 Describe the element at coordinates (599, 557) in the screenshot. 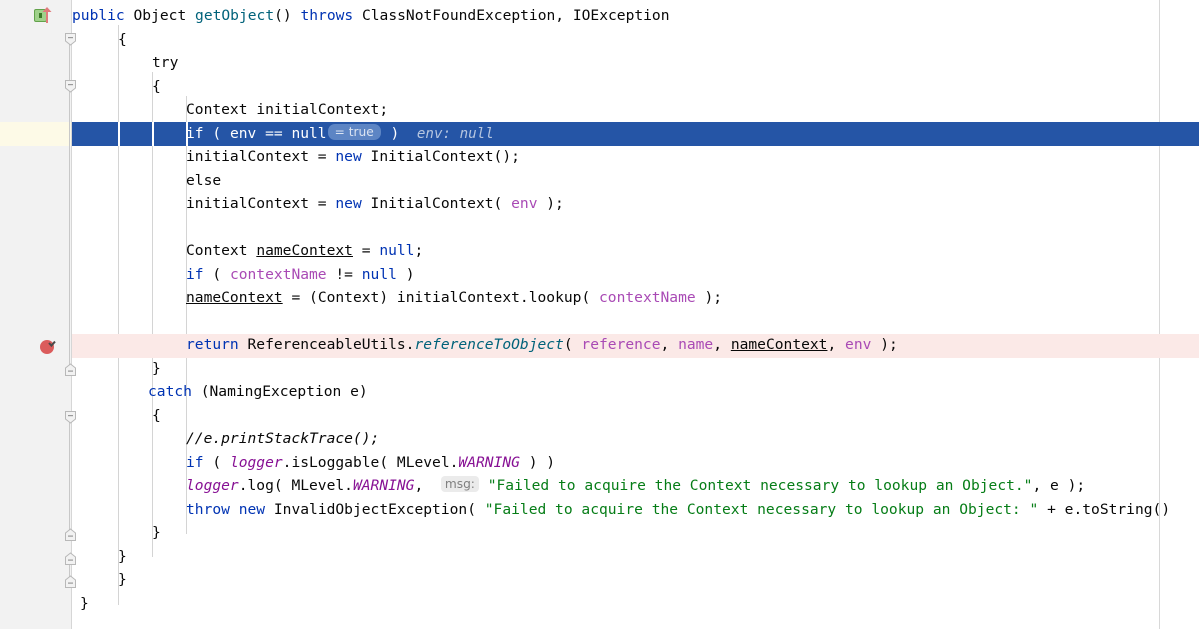

I see `code-line-127: 127 }` at that location.